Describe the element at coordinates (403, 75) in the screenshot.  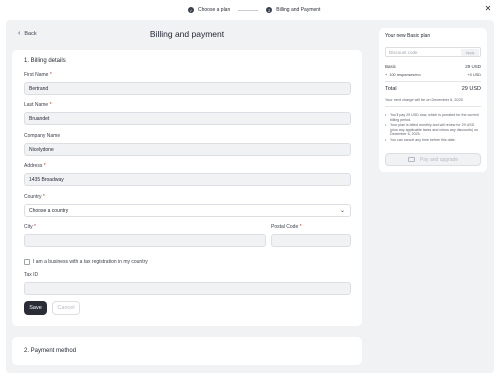
I see `responses-label: + 100 responses/mo` at that location.